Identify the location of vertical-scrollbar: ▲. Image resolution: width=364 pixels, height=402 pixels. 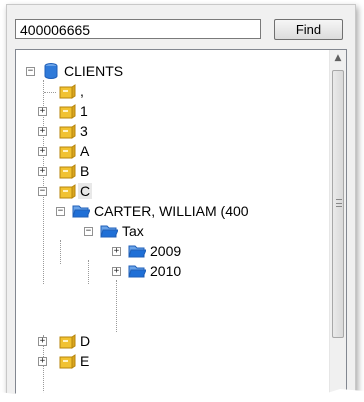
(337, 222).